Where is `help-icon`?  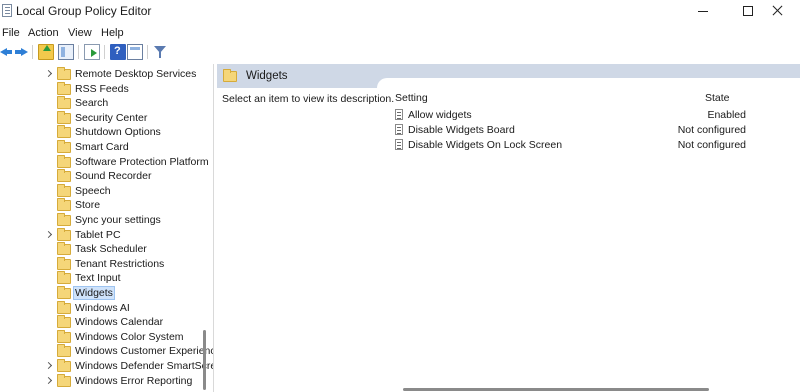 help-icon is located at coordinates (118, 52).